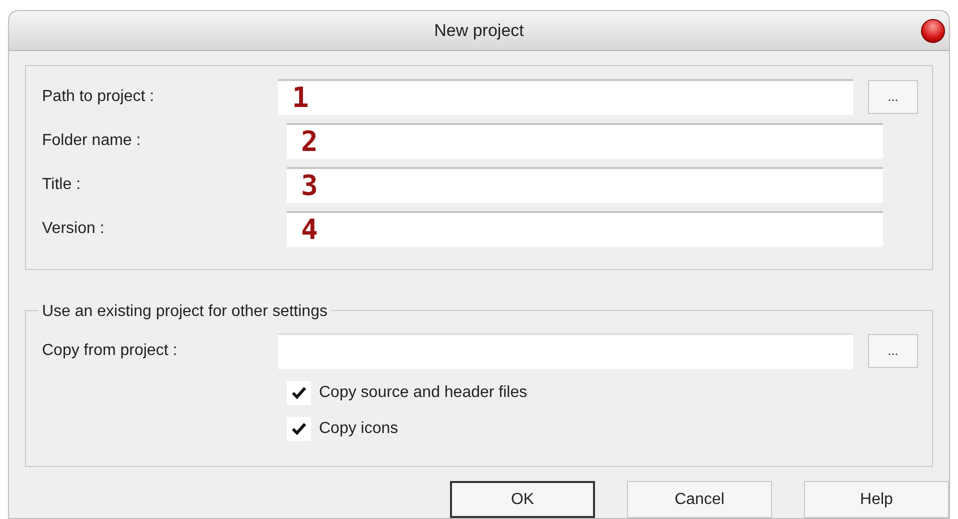 The height and width of the screenshot is (519, 958). What do you see at coordinates (92, 141) in the screenshot?
I see `field-label: Folder name :` at bounding box center [92, 141].